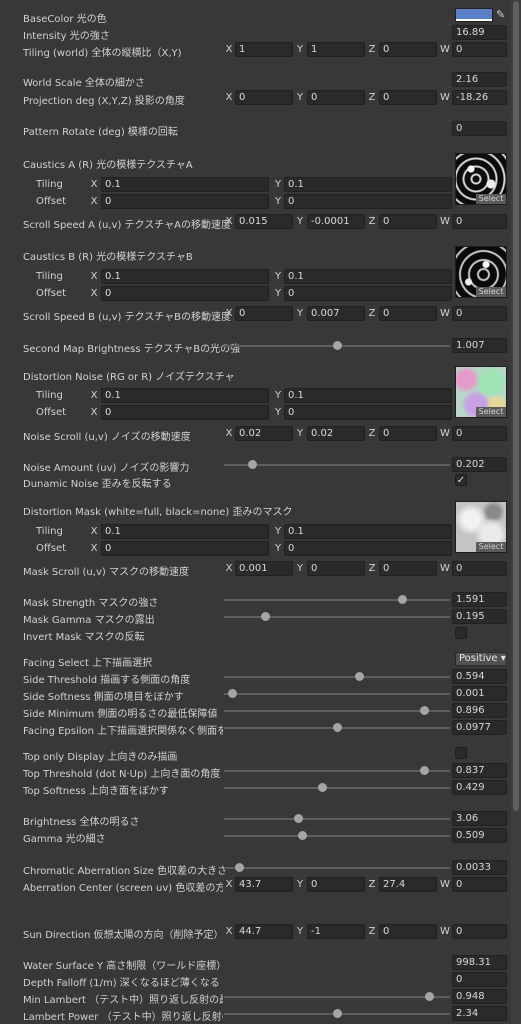 The width and height of the screenshot is (521, 1024). What do you see at coordinates (264, 49) in the screenshot?
I see `tiling-world-x-field: 1` at bounding box center [264, 49].